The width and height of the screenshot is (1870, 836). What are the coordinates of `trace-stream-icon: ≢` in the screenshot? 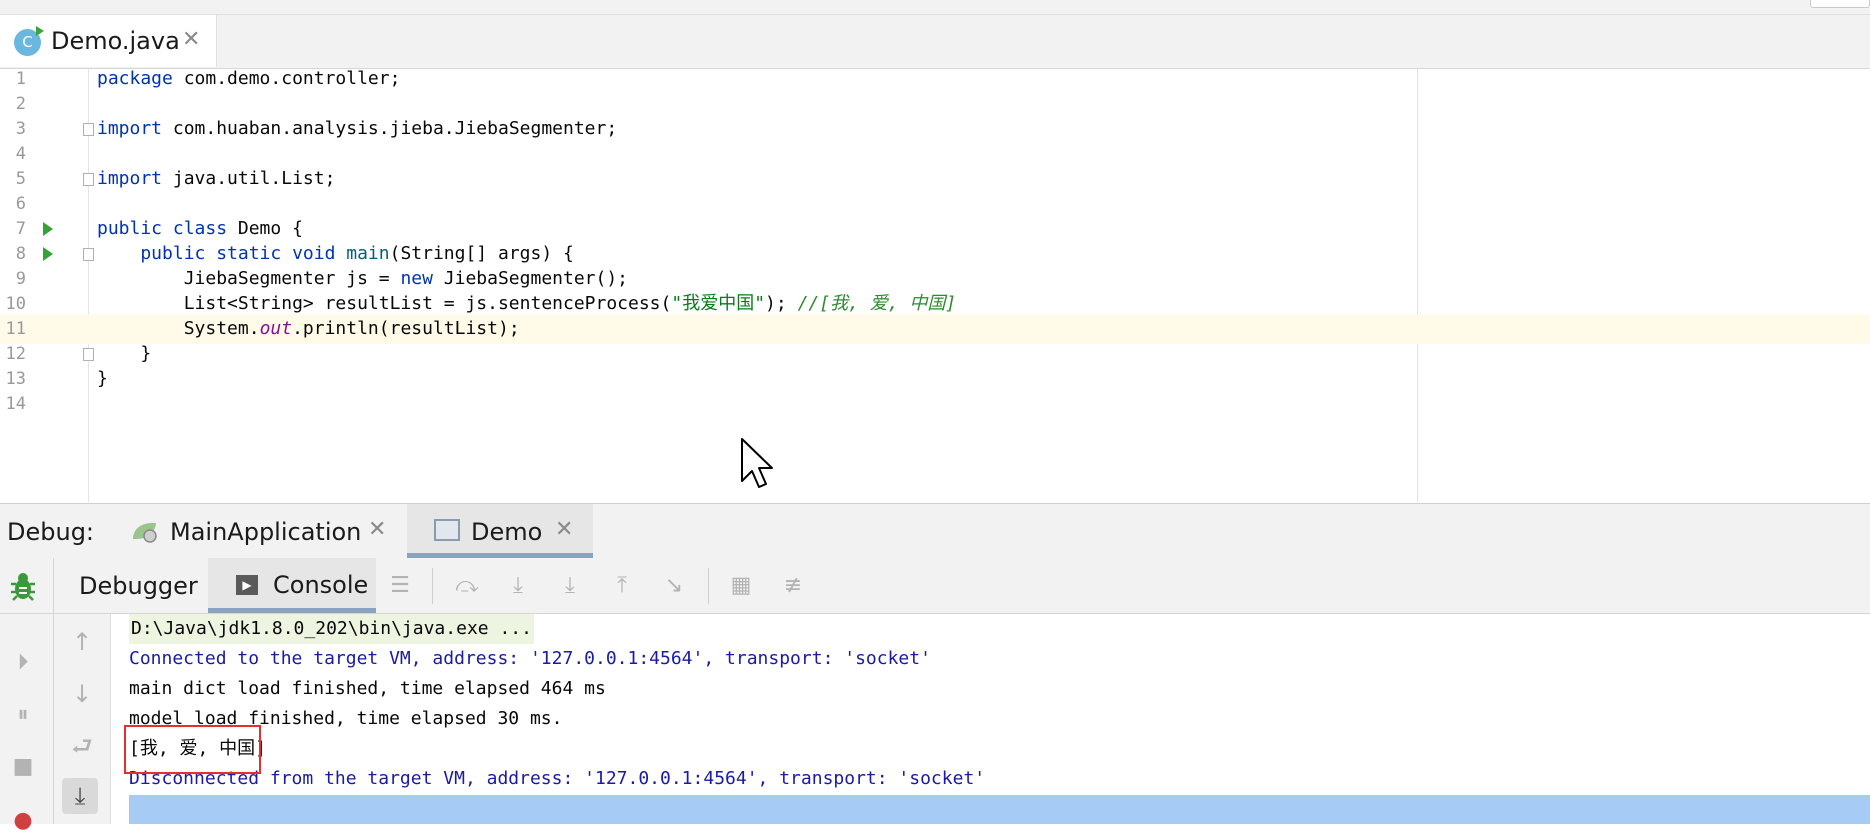 It's located at (793, 586).